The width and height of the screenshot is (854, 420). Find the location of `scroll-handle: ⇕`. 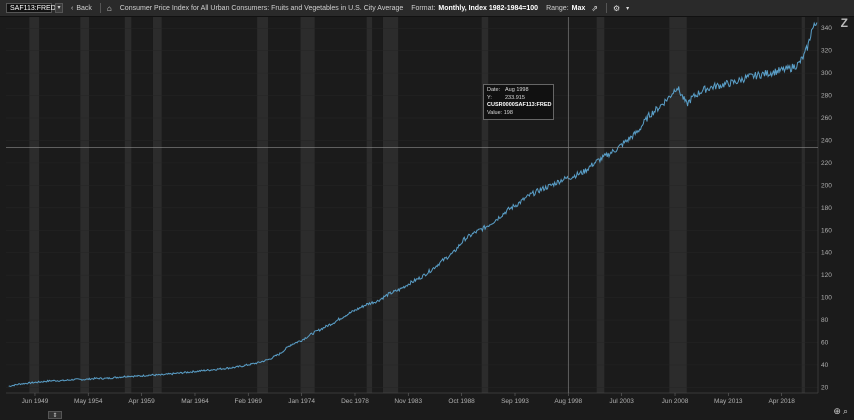

scroll-handle: ⇕ is located at coordinates (55, 415).